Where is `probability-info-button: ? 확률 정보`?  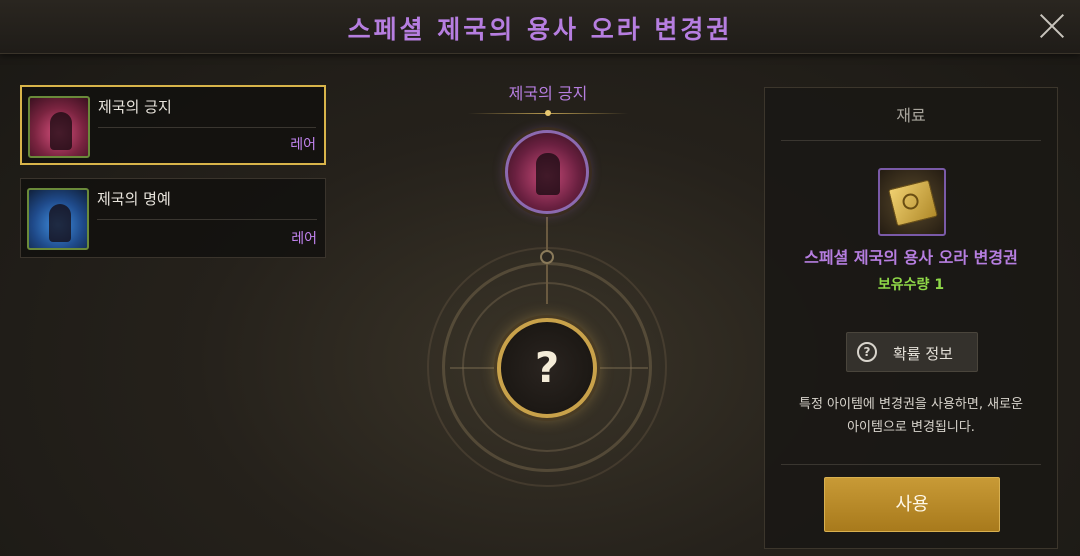 probability-info-button: ? 확률 정보 is located at coordinates (912, 352).